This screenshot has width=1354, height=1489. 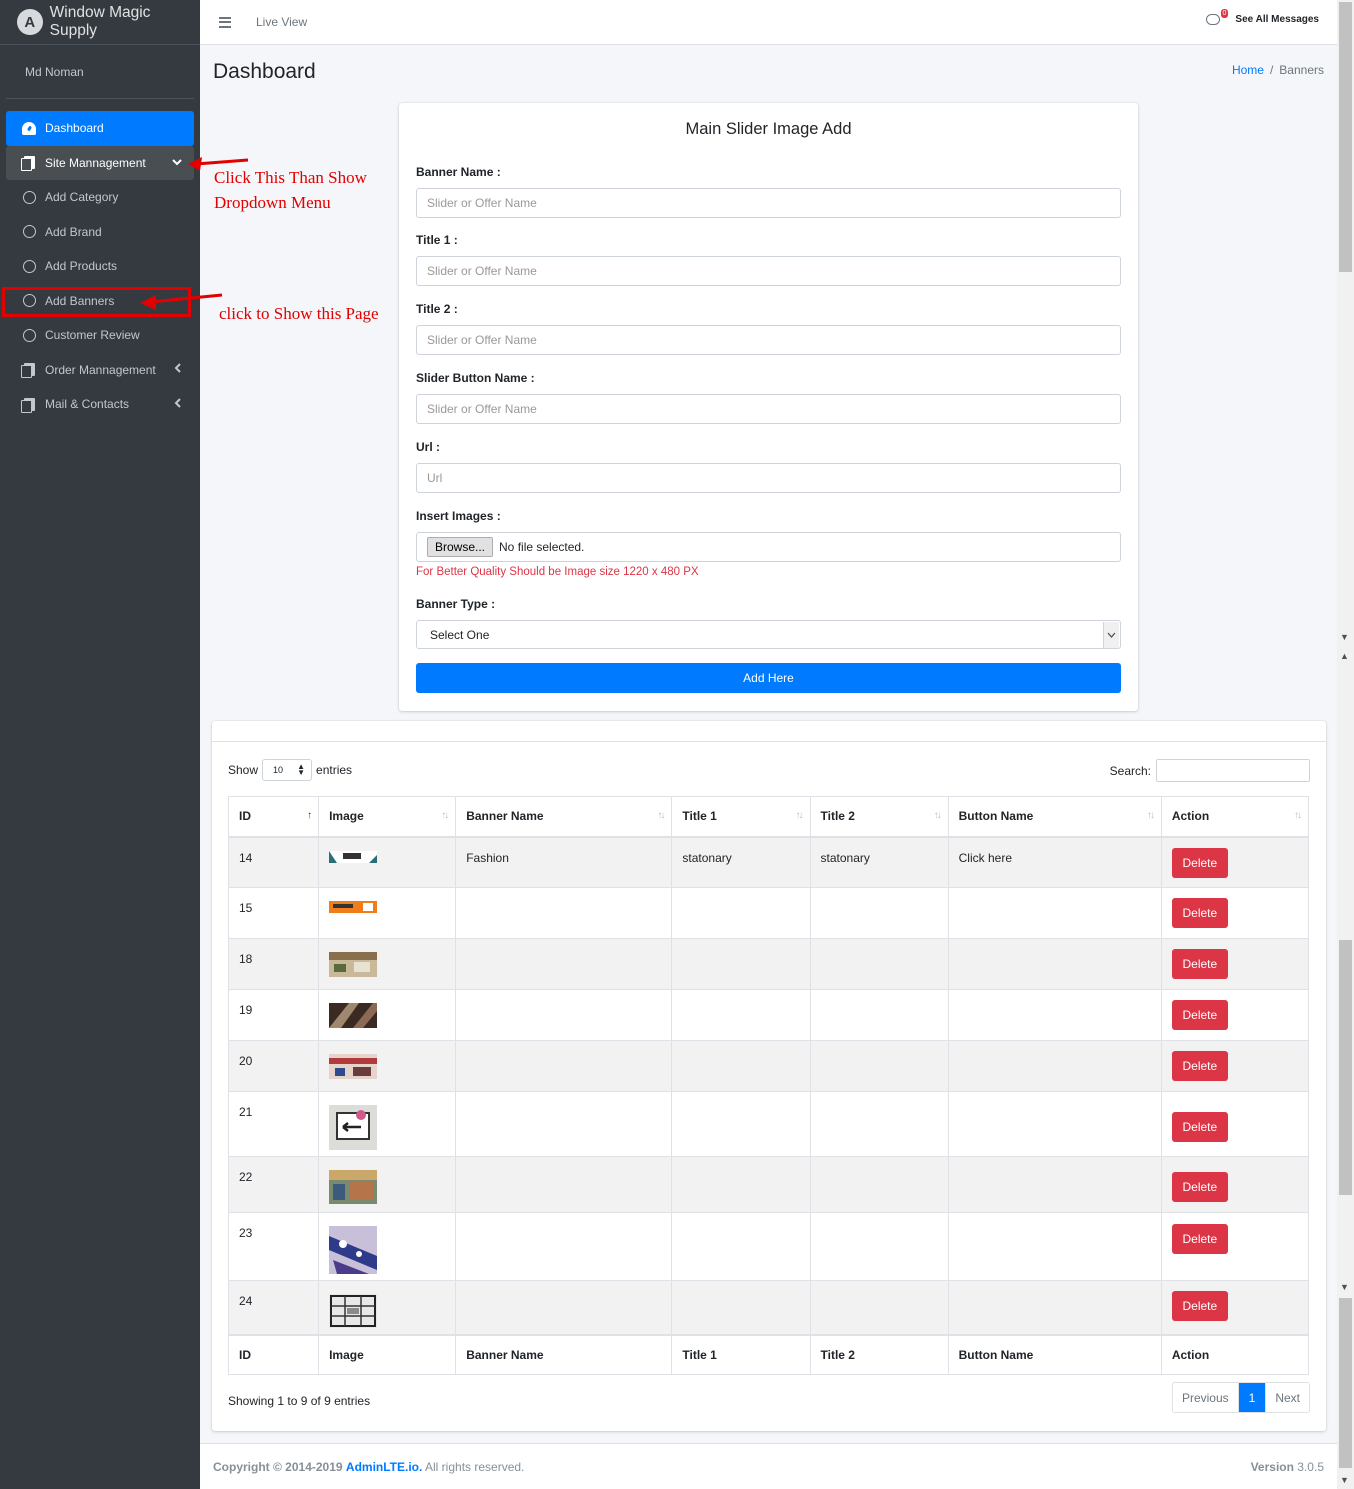 What do you see at coordinates (1345, 744) in the screenshot?
I see `page-scrollbar: ▼ ▲ ▼ ▼` at bounding box center [1345, 744].